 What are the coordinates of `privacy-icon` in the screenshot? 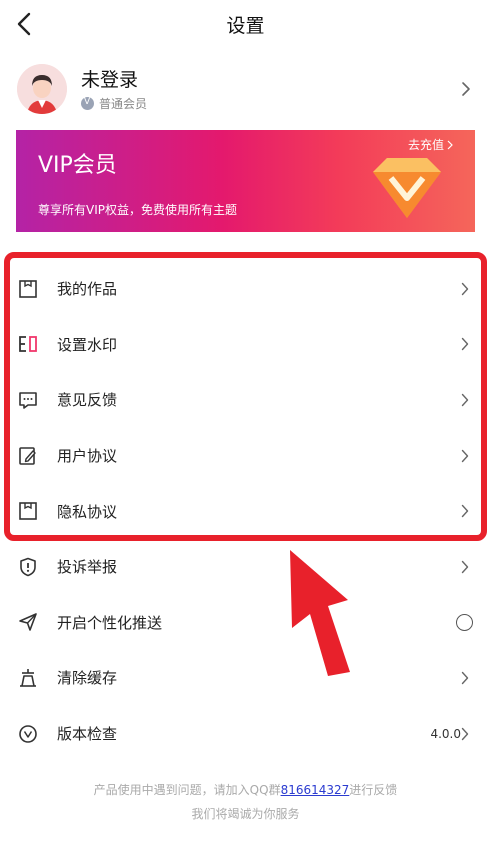 It's located at (28, 511).